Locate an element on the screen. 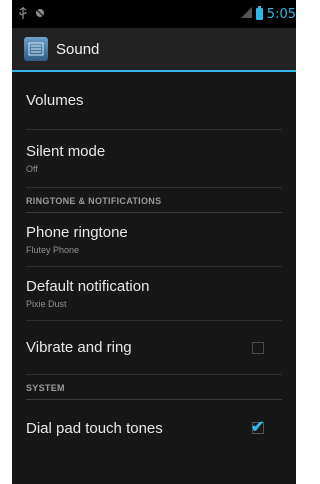  checkmark-icon: ✔ is located at coordinates (258, 427).